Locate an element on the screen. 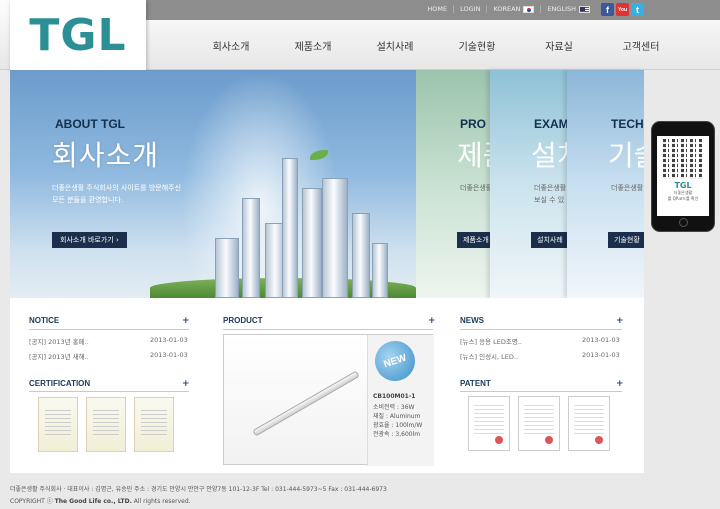  news-more-icon: + is located at coordinates (620, 321).